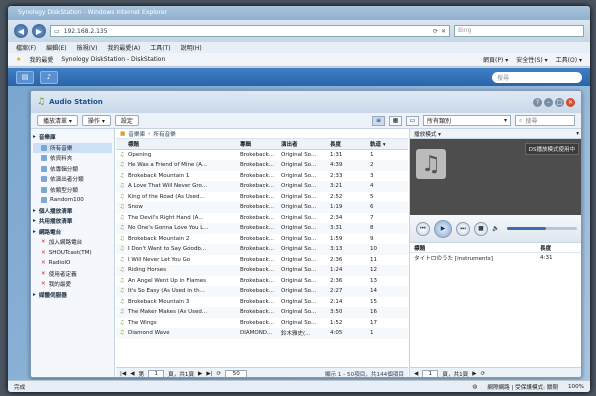  I want to click on dsm-search-input: 搜尋, so click(537, 77).